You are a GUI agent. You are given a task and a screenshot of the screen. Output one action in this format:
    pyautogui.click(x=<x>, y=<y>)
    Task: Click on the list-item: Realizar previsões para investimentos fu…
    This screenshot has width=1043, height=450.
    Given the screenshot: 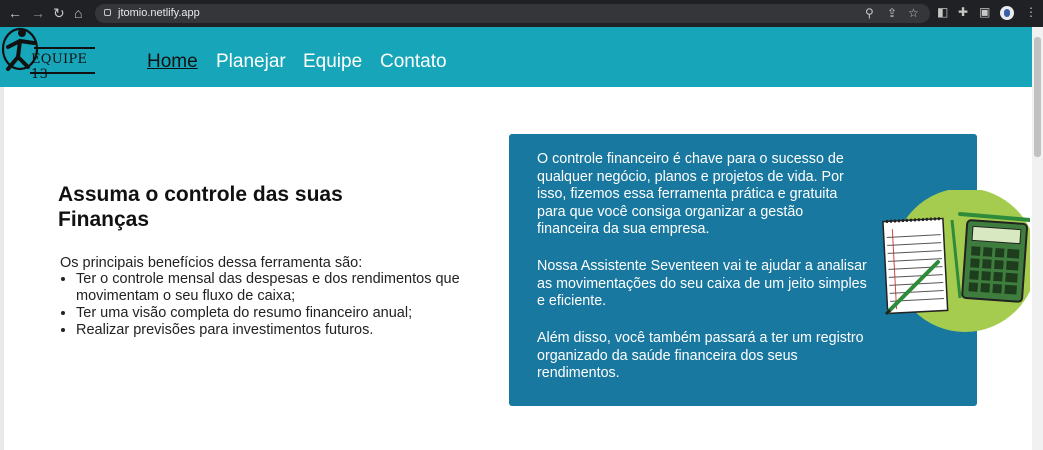 What is the action you would take?
    pyautogui.click(x=293, y=330)
    